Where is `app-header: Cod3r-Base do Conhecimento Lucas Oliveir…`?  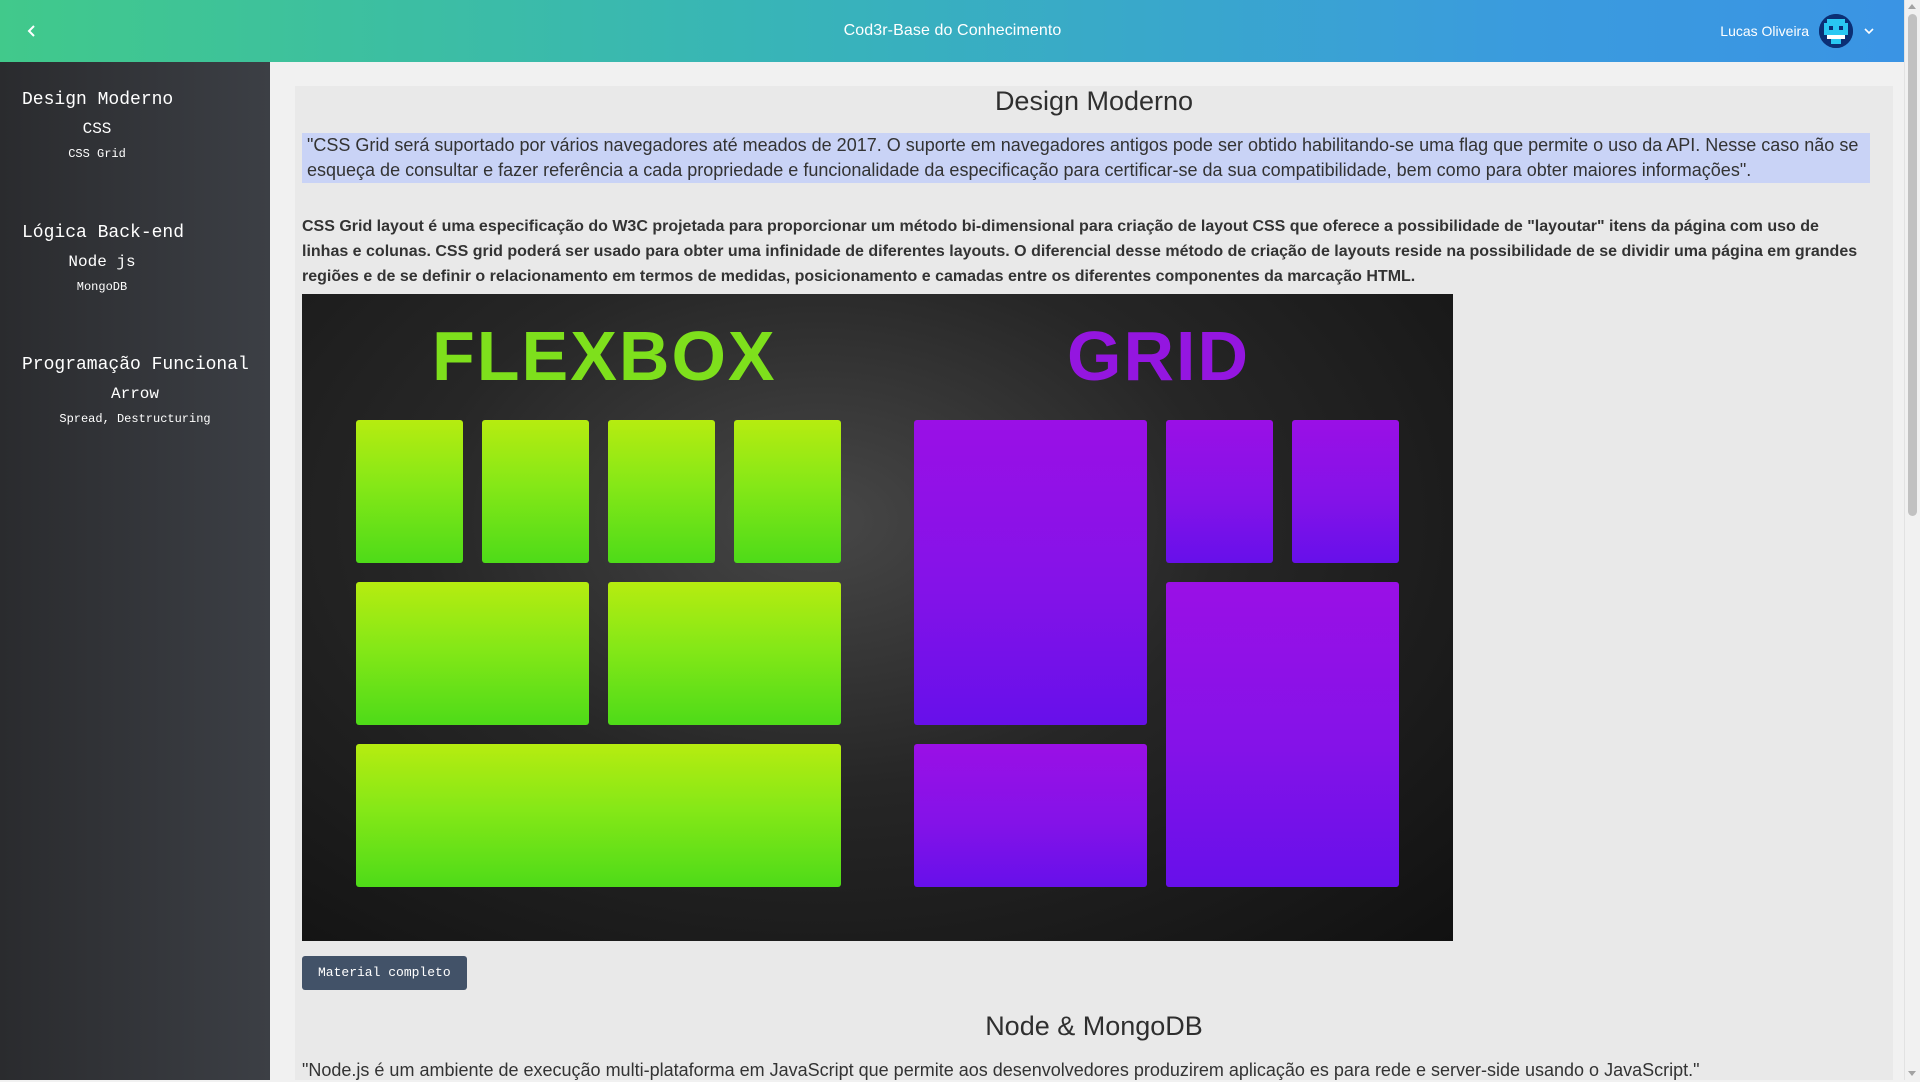 app-header: Cod3r-Base do Conhecimento Lucas Oliveir… is located at coordinates (952, 31).